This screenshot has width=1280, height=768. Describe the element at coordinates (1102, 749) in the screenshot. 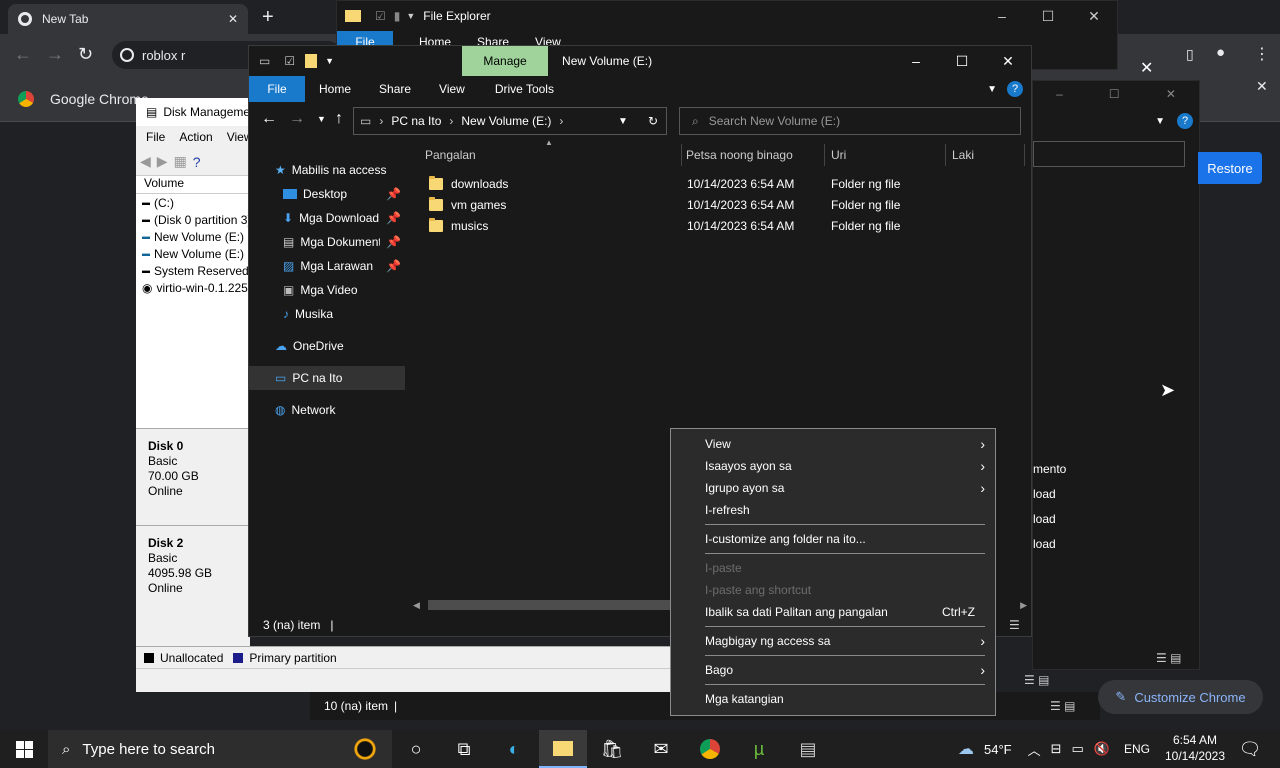

I see `volume-muted-icon: 🔇` at that location.